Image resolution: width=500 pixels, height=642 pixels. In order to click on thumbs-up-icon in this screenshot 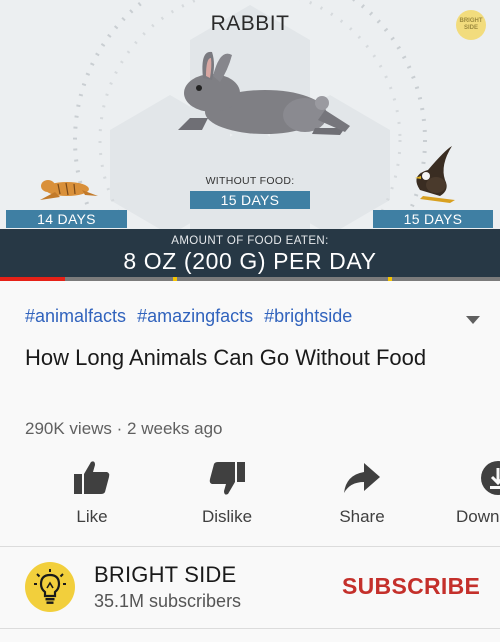, I will do `click(92, 478)`.